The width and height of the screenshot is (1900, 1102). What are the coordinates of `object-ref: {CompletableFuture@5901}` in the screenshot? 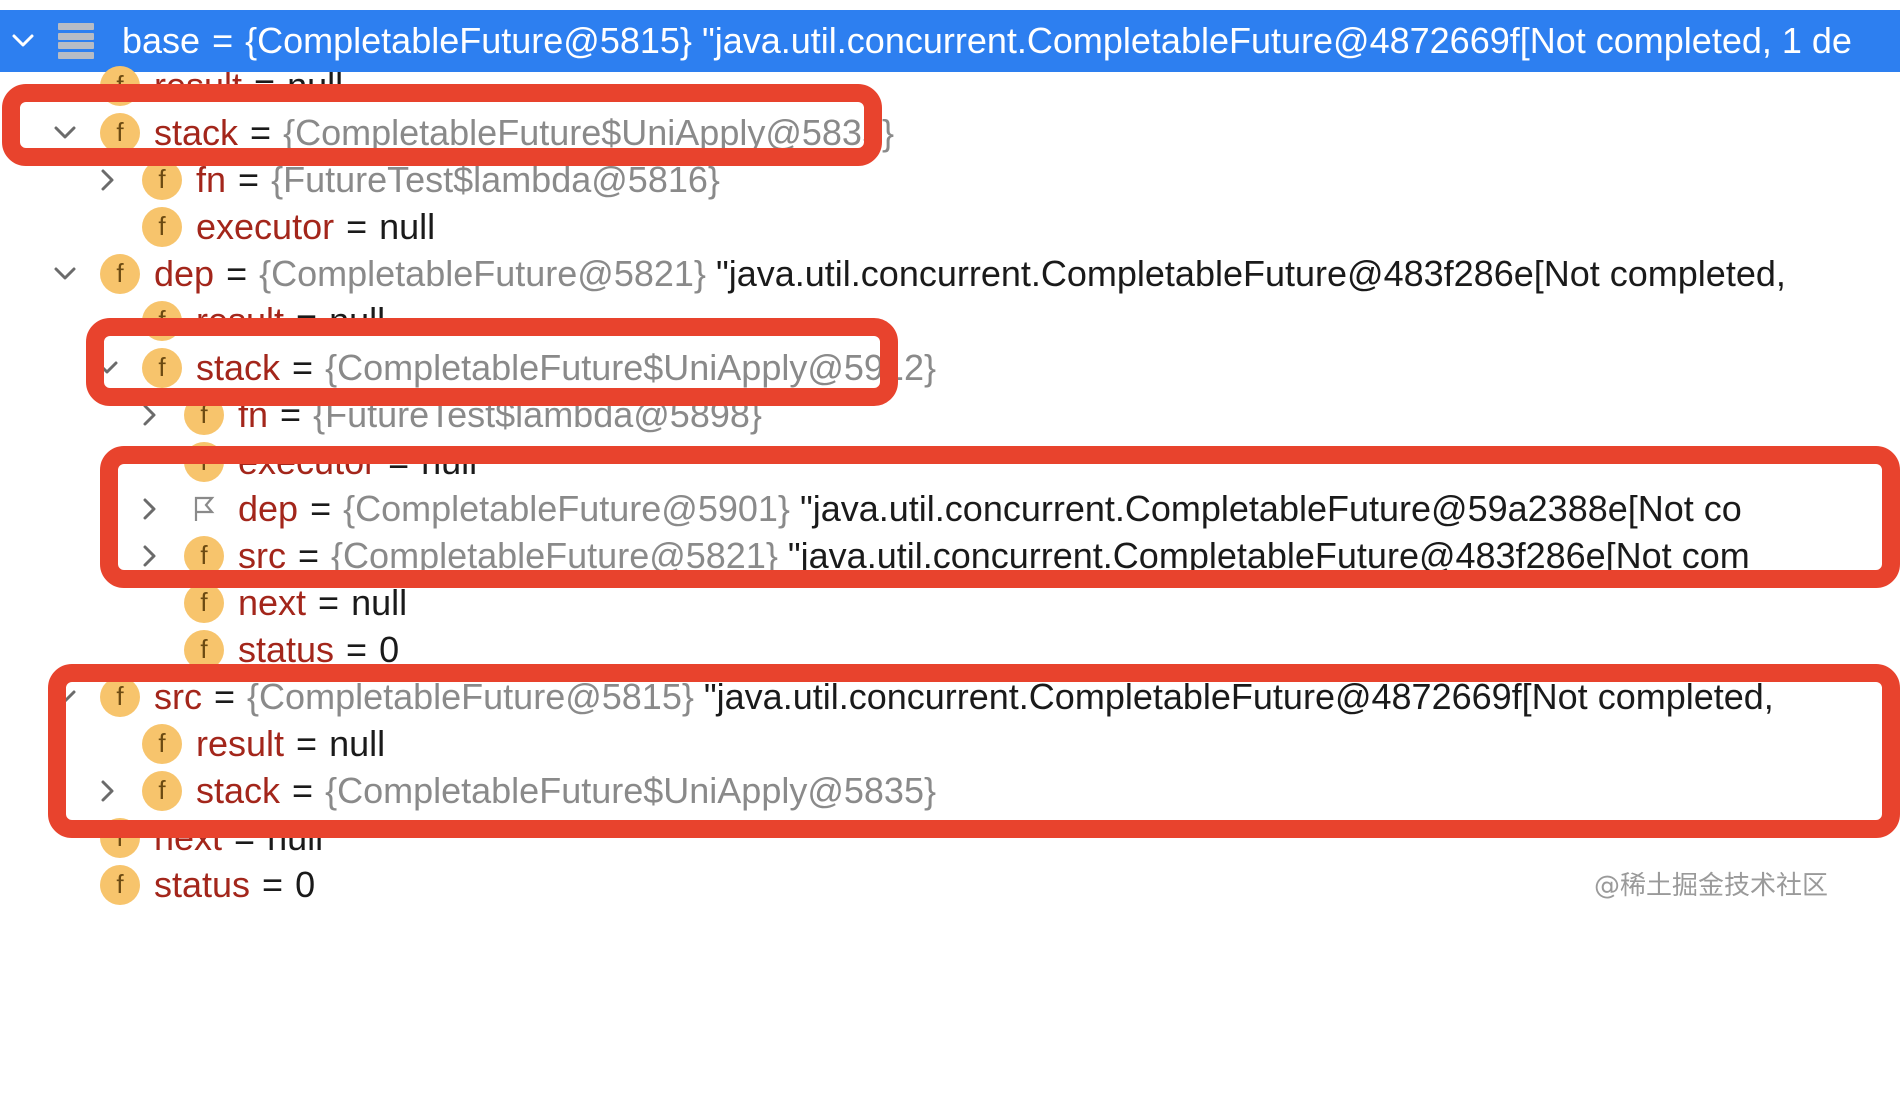 It's located at (566, 508).